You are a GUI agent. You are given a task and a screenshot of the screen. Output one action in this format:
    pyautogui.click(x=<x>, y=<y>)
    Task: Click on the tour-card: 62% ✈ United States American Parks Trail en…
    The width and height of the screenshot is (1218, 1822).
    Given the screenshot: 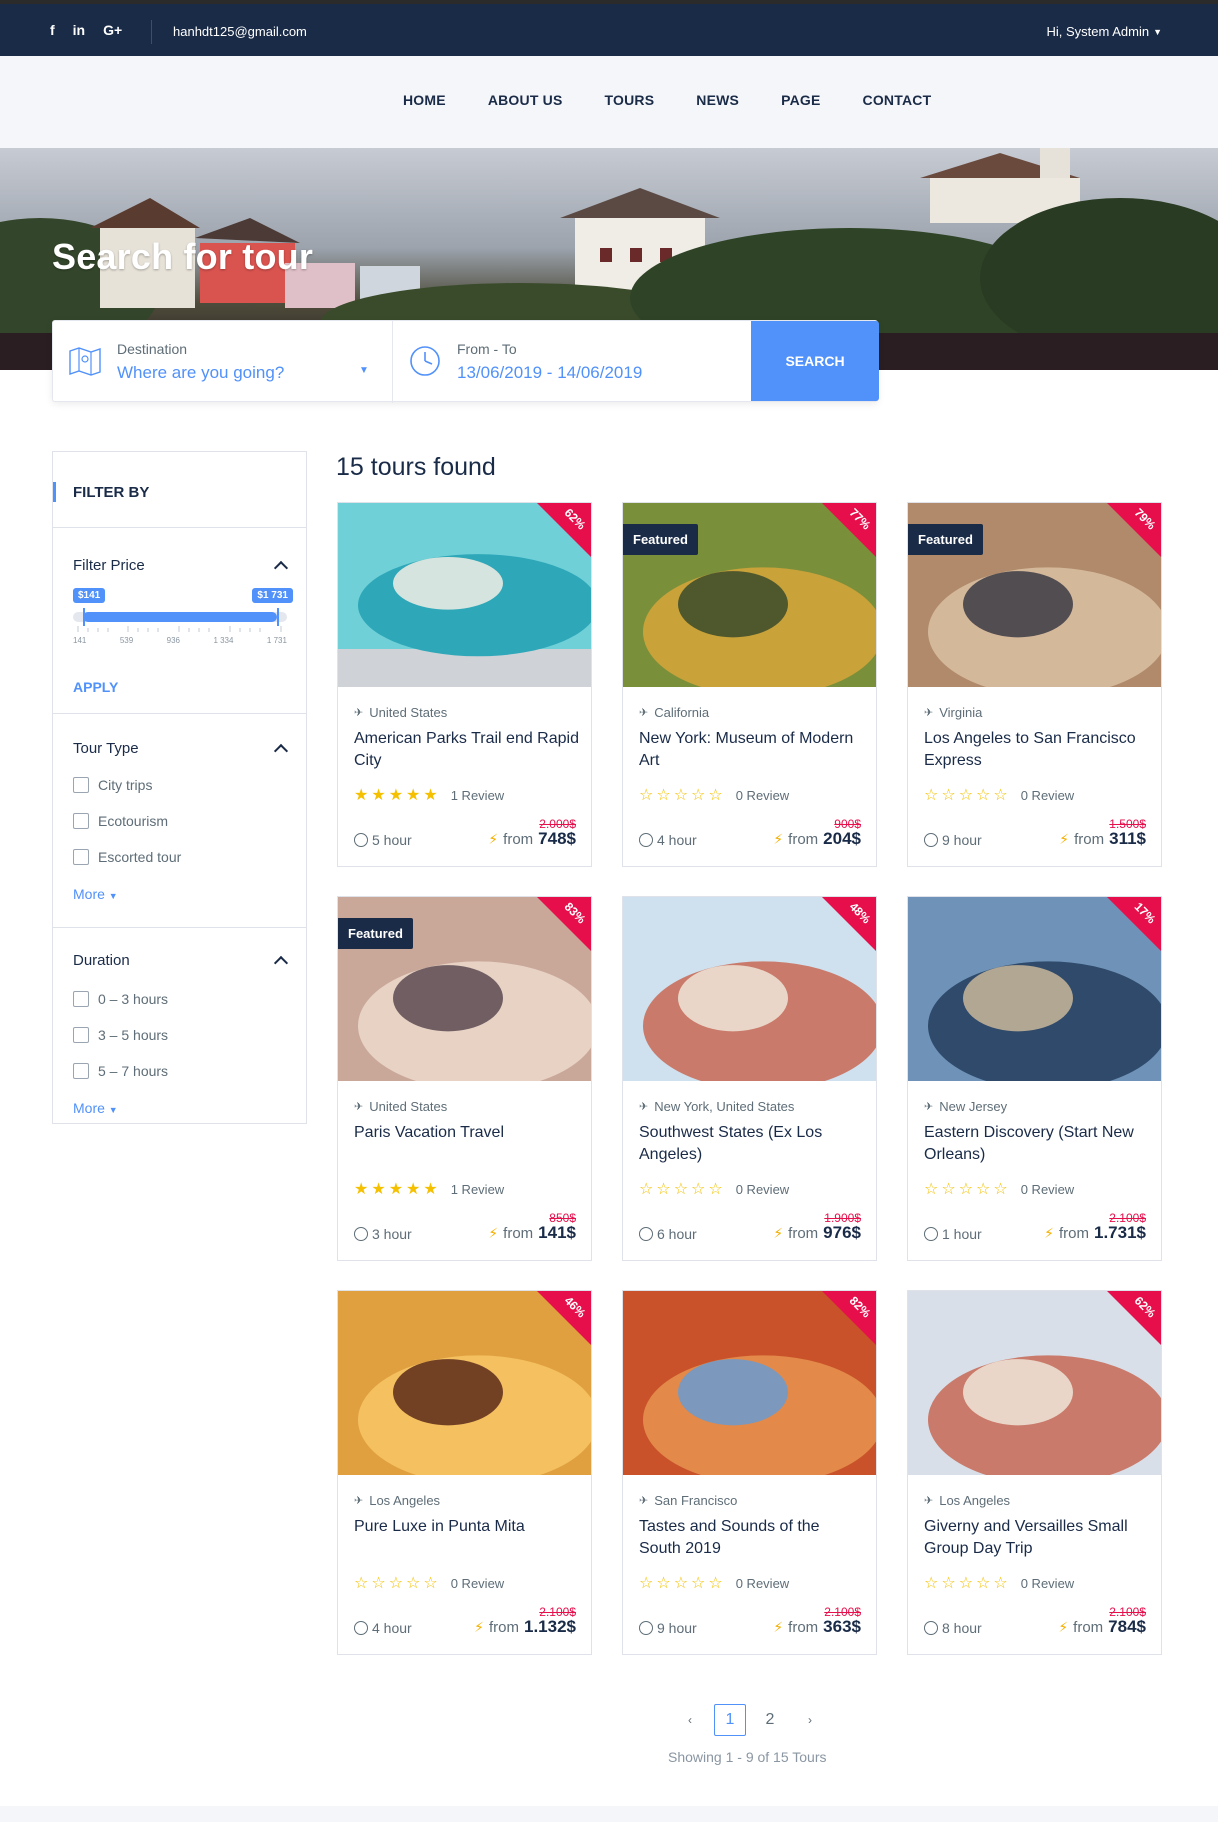 What is the action you would take?
    pyautogui.click(x=464, y=684)
    